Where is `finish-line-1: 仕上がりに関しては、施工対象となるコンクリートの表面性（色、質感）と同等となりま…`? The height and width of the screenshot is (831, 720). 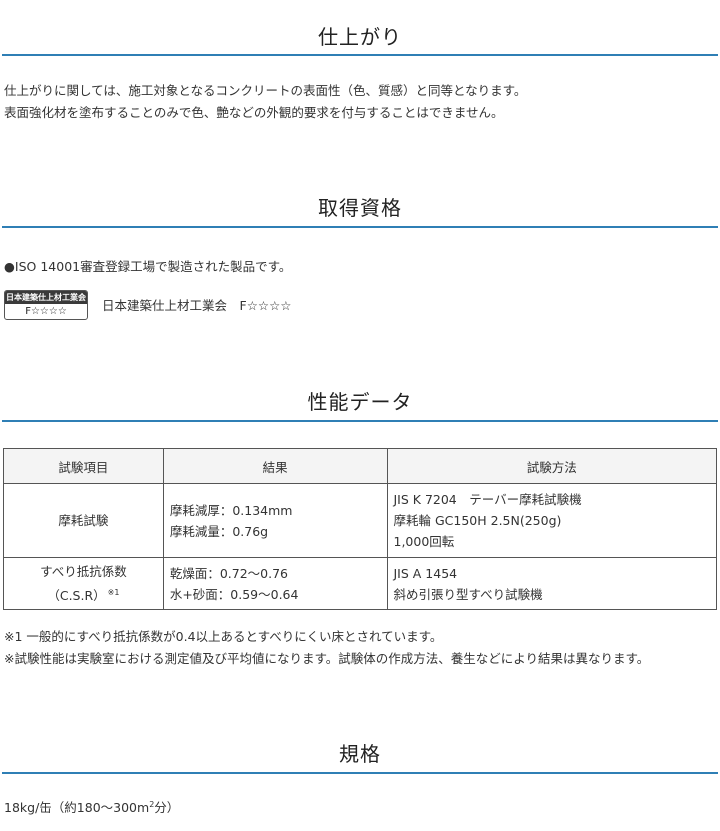 finish-line-1: 仕上がりに関しては、施工対象となるコンクリートの表面性（色、質感）と同等となりま… is located at coordinates (265, 90).